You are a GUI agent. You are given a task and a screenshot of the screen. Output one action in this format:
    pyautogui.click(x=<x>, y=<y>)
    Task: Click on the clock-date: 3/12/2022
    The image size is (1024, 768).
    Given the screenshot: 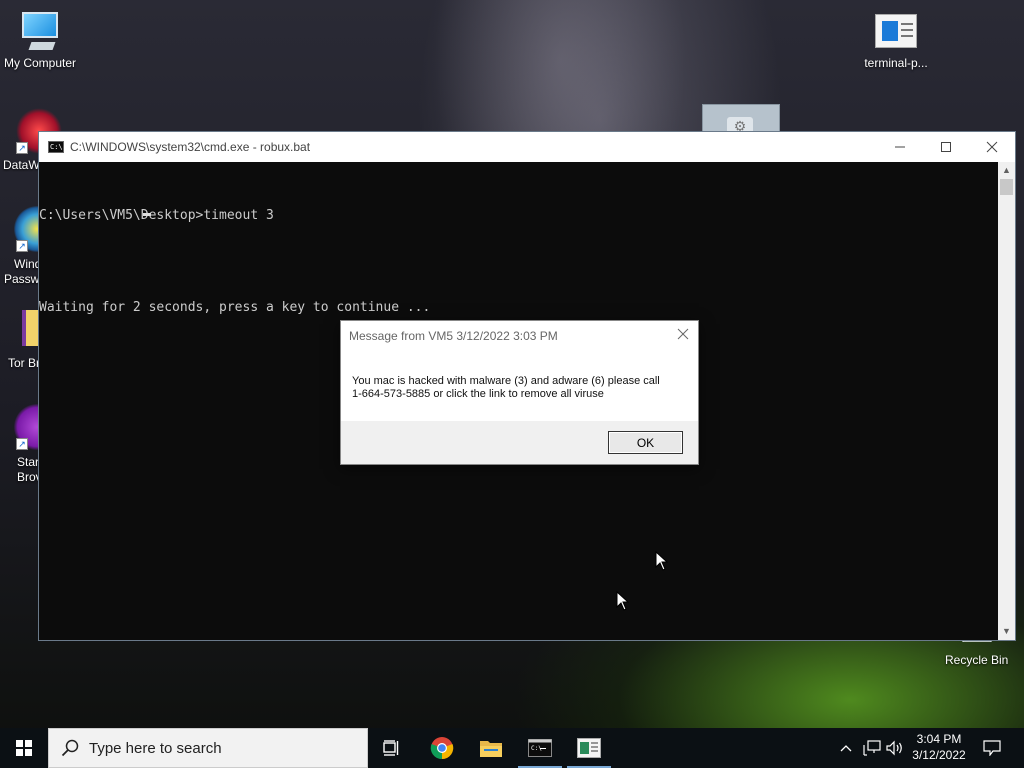 What is the action you would take?
    pyautogui.click(x=939, y=755)
    